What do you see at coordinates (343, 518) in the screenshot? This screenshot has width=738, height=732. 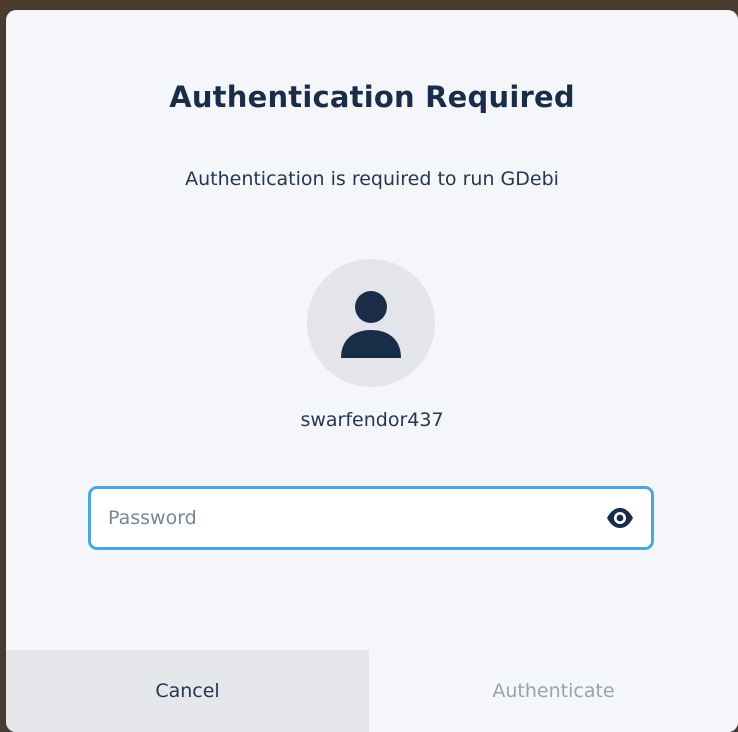 I see `password-input` at bounding box center [343, 518].